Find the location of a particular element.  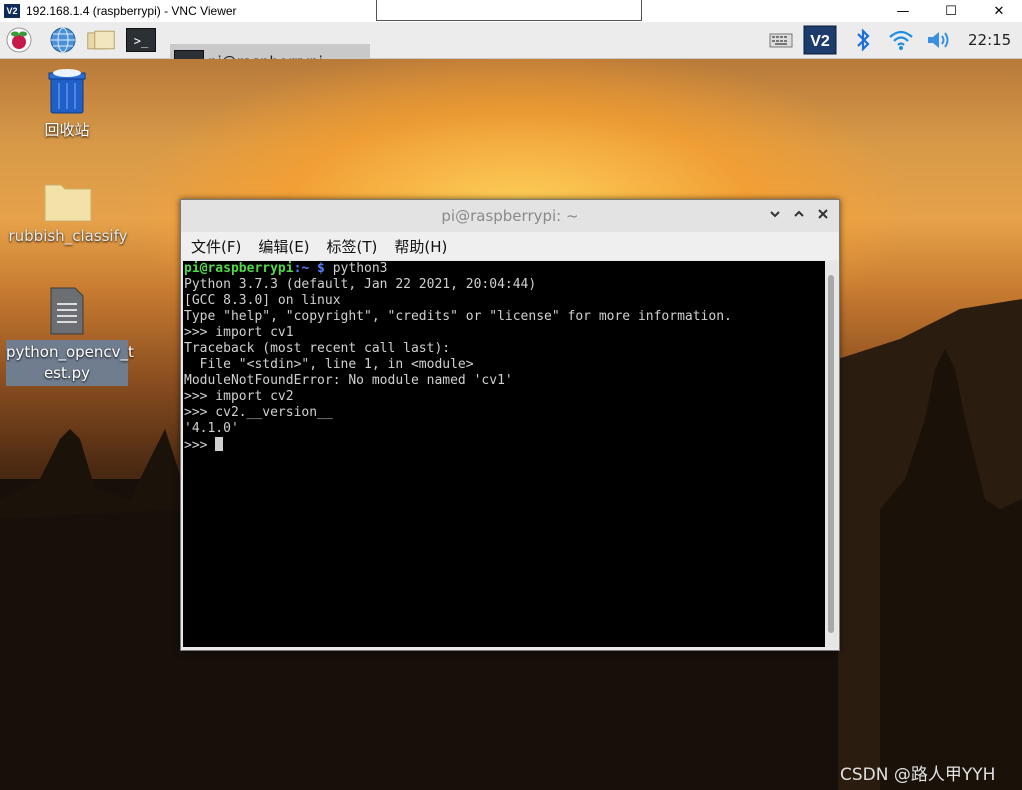

watermark: CSDN @路人甲YYH is located at coordinates (918, 775).